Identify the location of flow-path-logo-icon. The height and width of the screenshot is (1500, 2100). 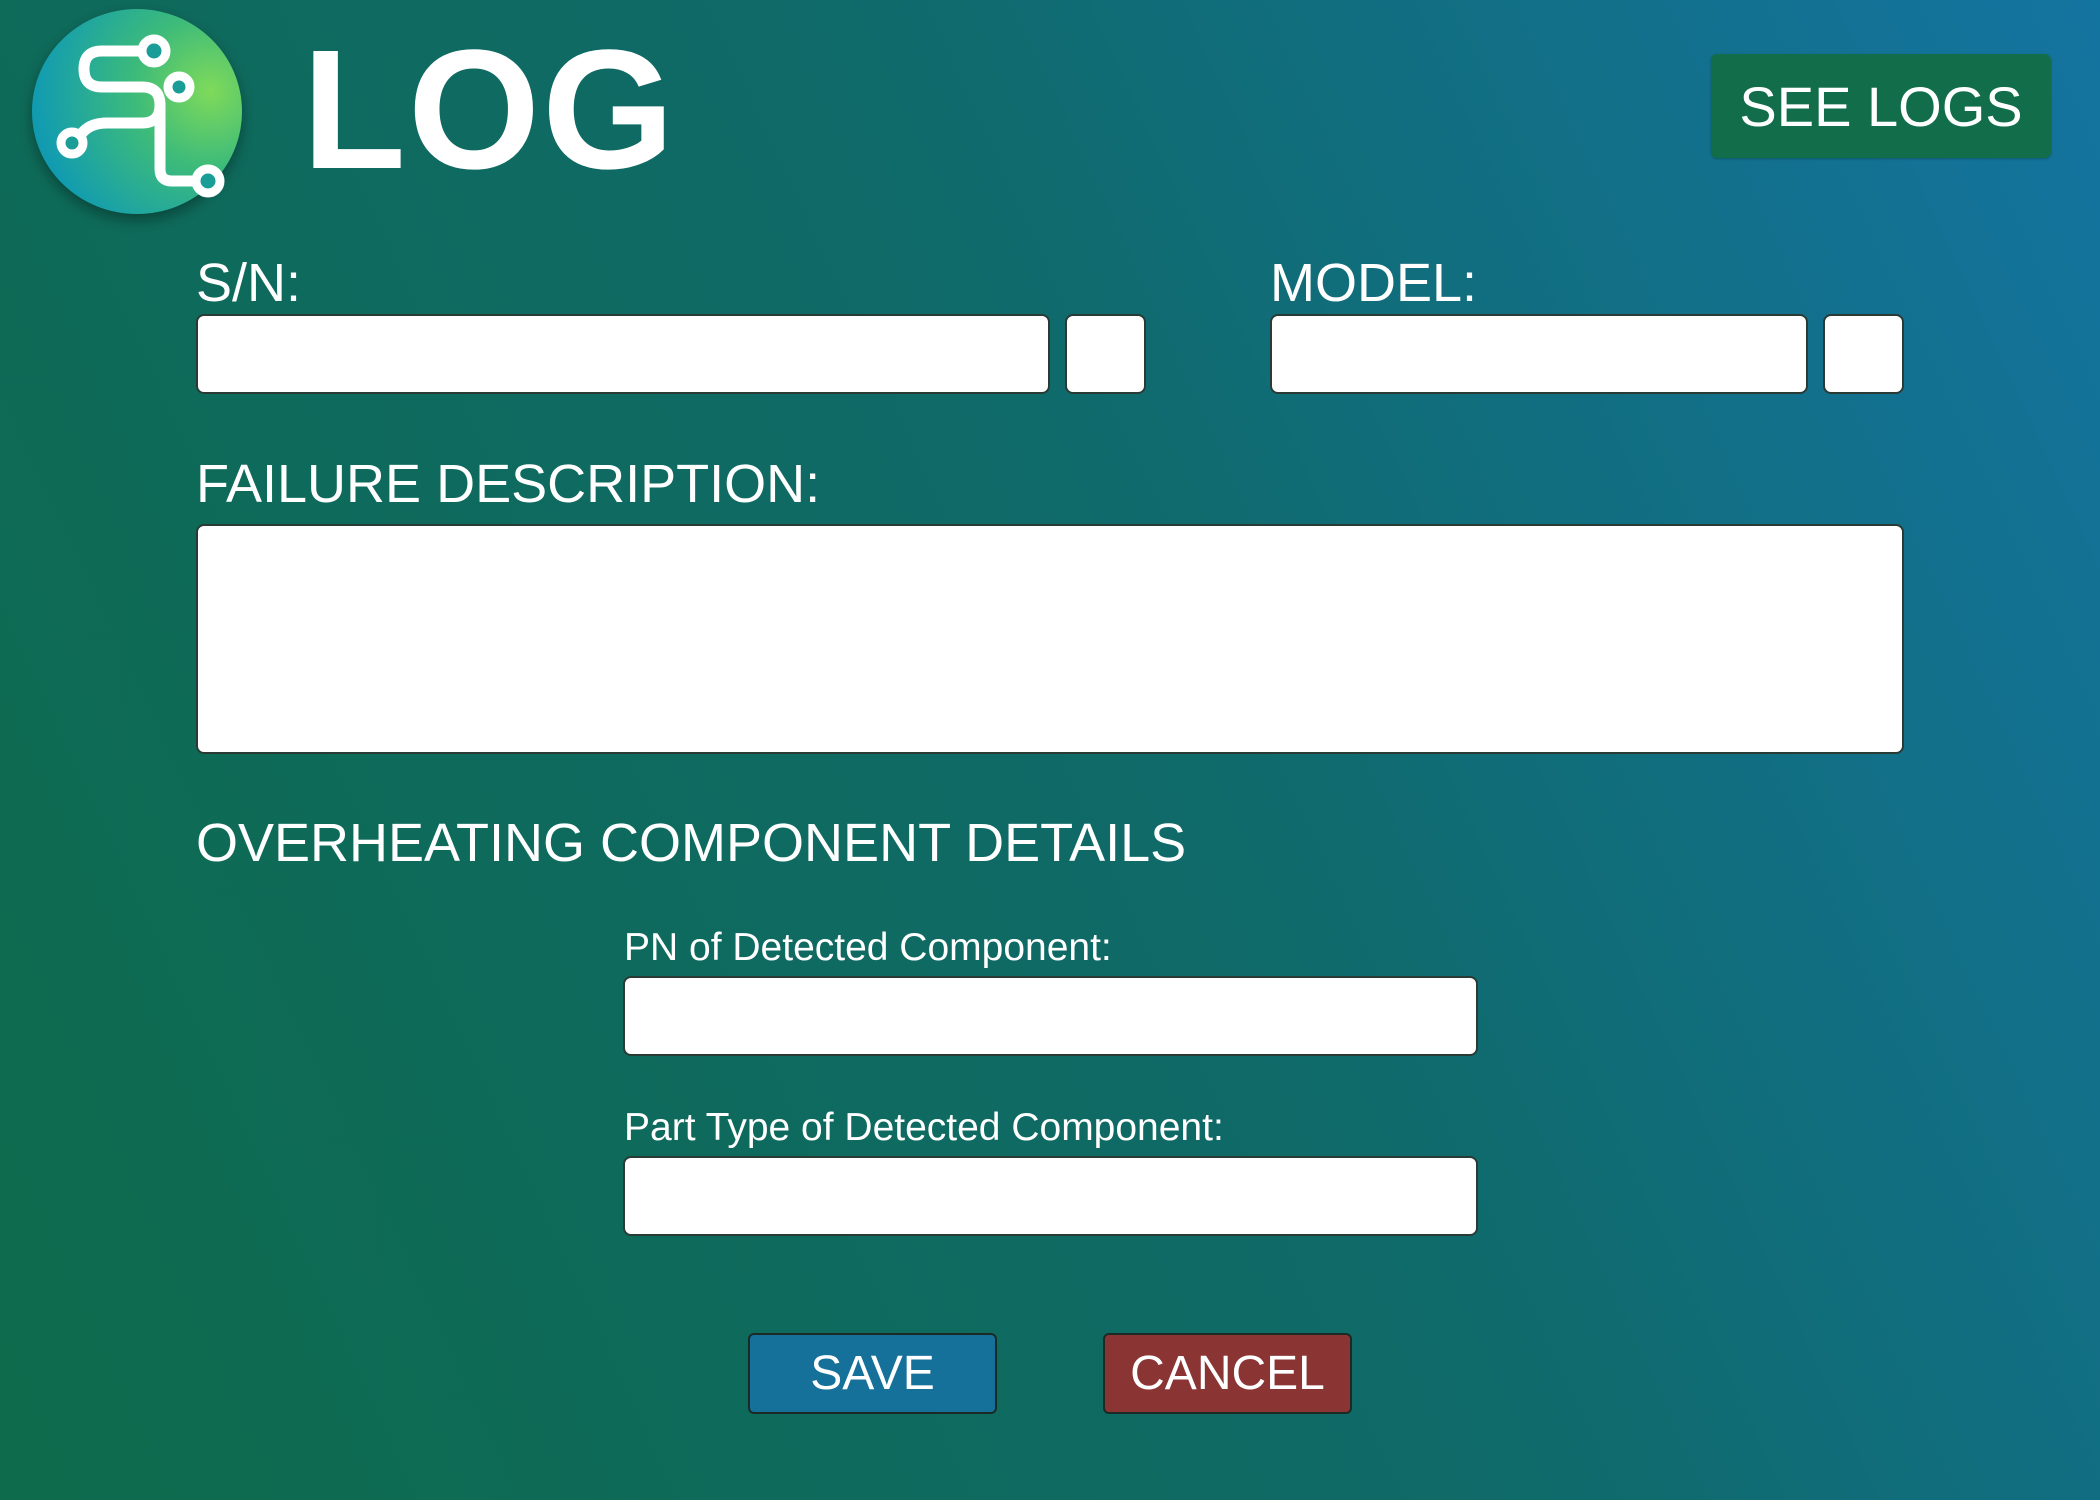
(140, 116).